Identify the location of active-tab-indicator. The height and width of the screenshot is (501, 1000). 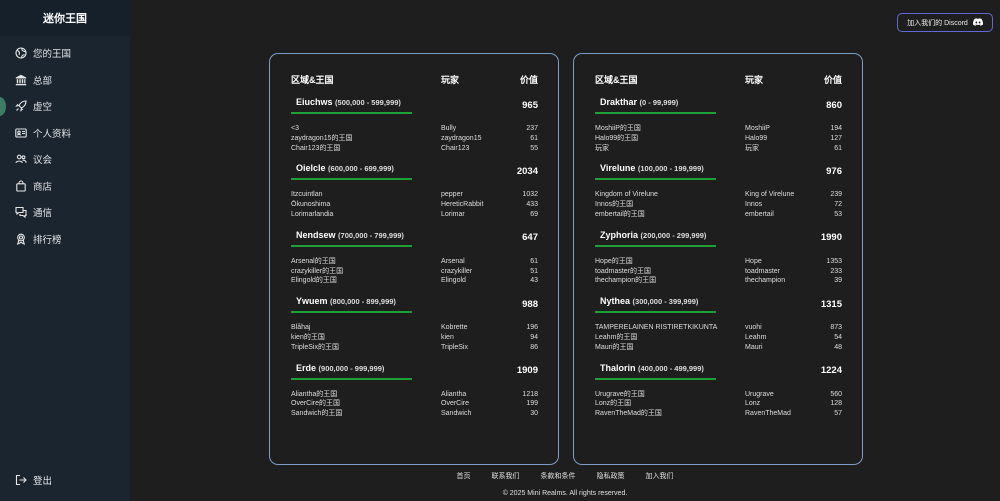
(3, 106).